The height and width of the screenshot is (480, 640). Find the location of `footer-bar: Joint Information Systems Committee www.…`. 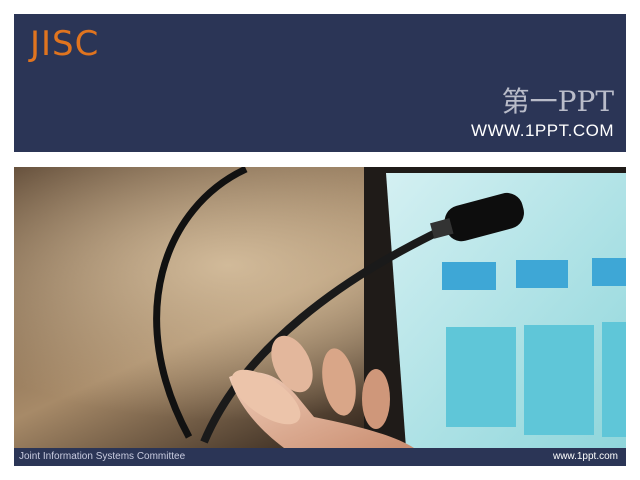

footer-bar: Joint Information Systems Committee www.… is located at coordinates (320, 457).